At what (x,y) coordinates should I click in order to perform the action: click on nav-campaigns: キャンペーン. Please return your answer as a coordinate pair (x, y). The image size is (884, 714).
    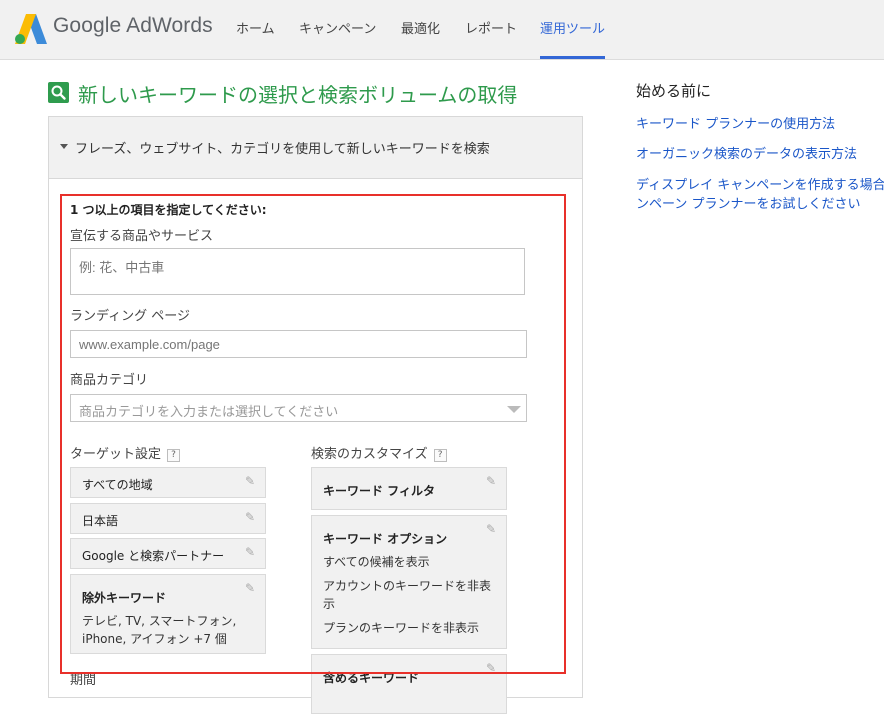
    Looking at the image, I should click on (337, 29).